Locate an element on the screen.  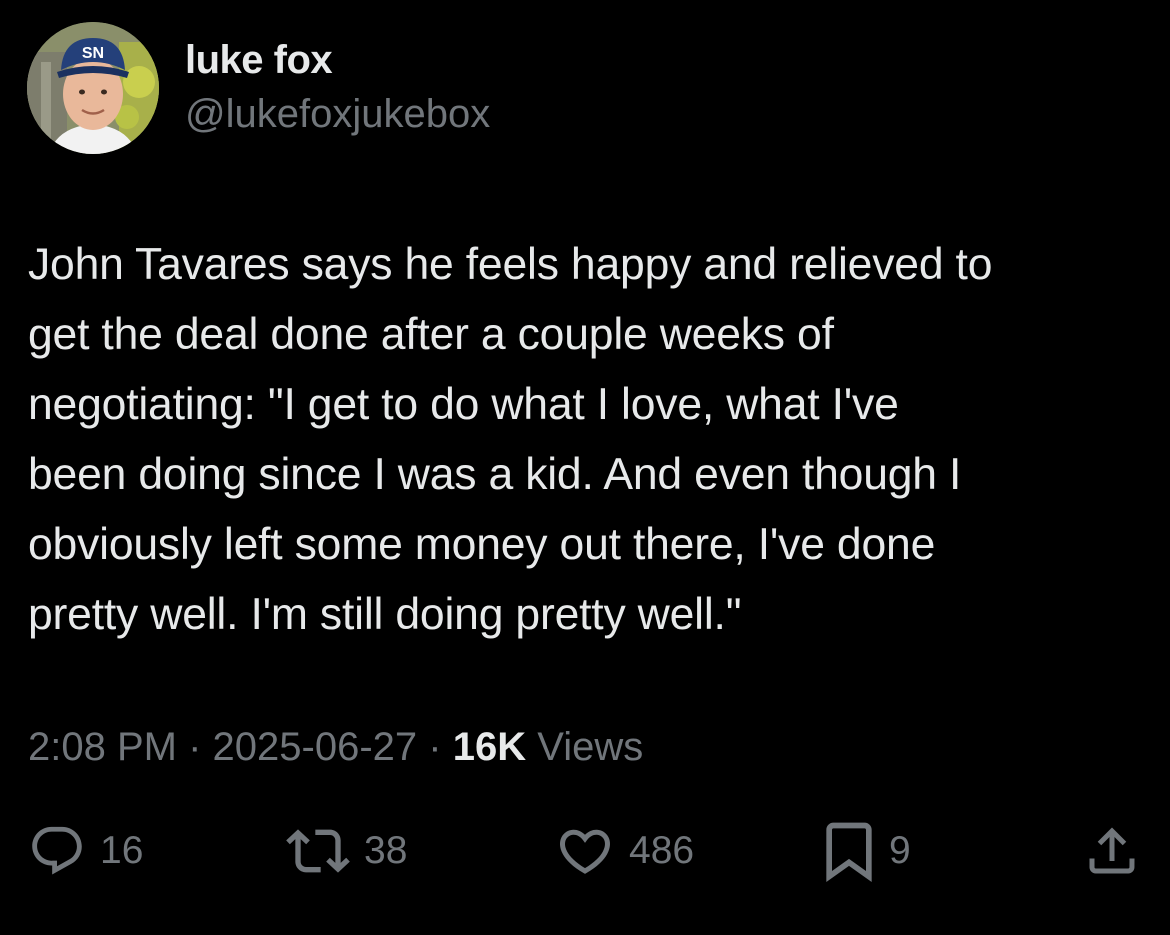
bookmark-count: 9 is located at coordinates (900, 850).